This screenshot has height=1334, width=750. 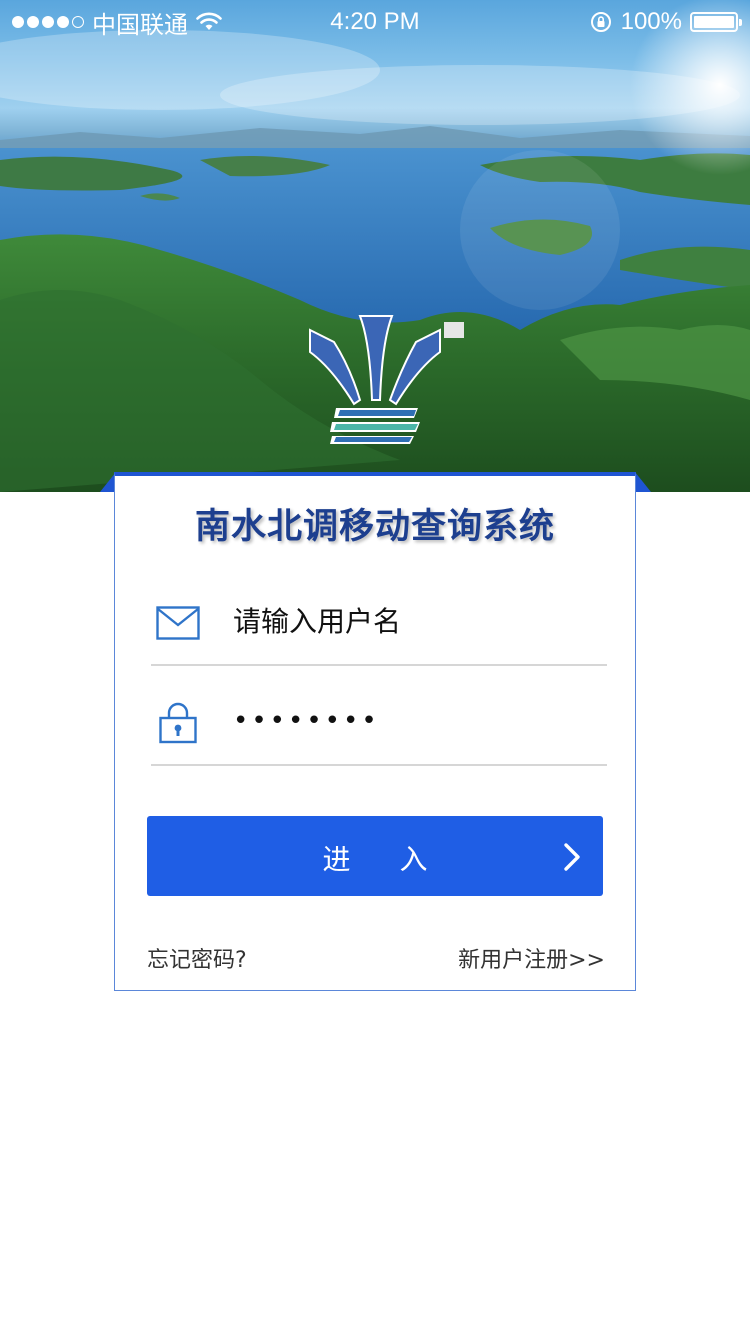 What do you see at coordinates (374, 526) in the screenshot?
I see `app-title: 南水北调移动查询系统` at bounding box center [374, 526].